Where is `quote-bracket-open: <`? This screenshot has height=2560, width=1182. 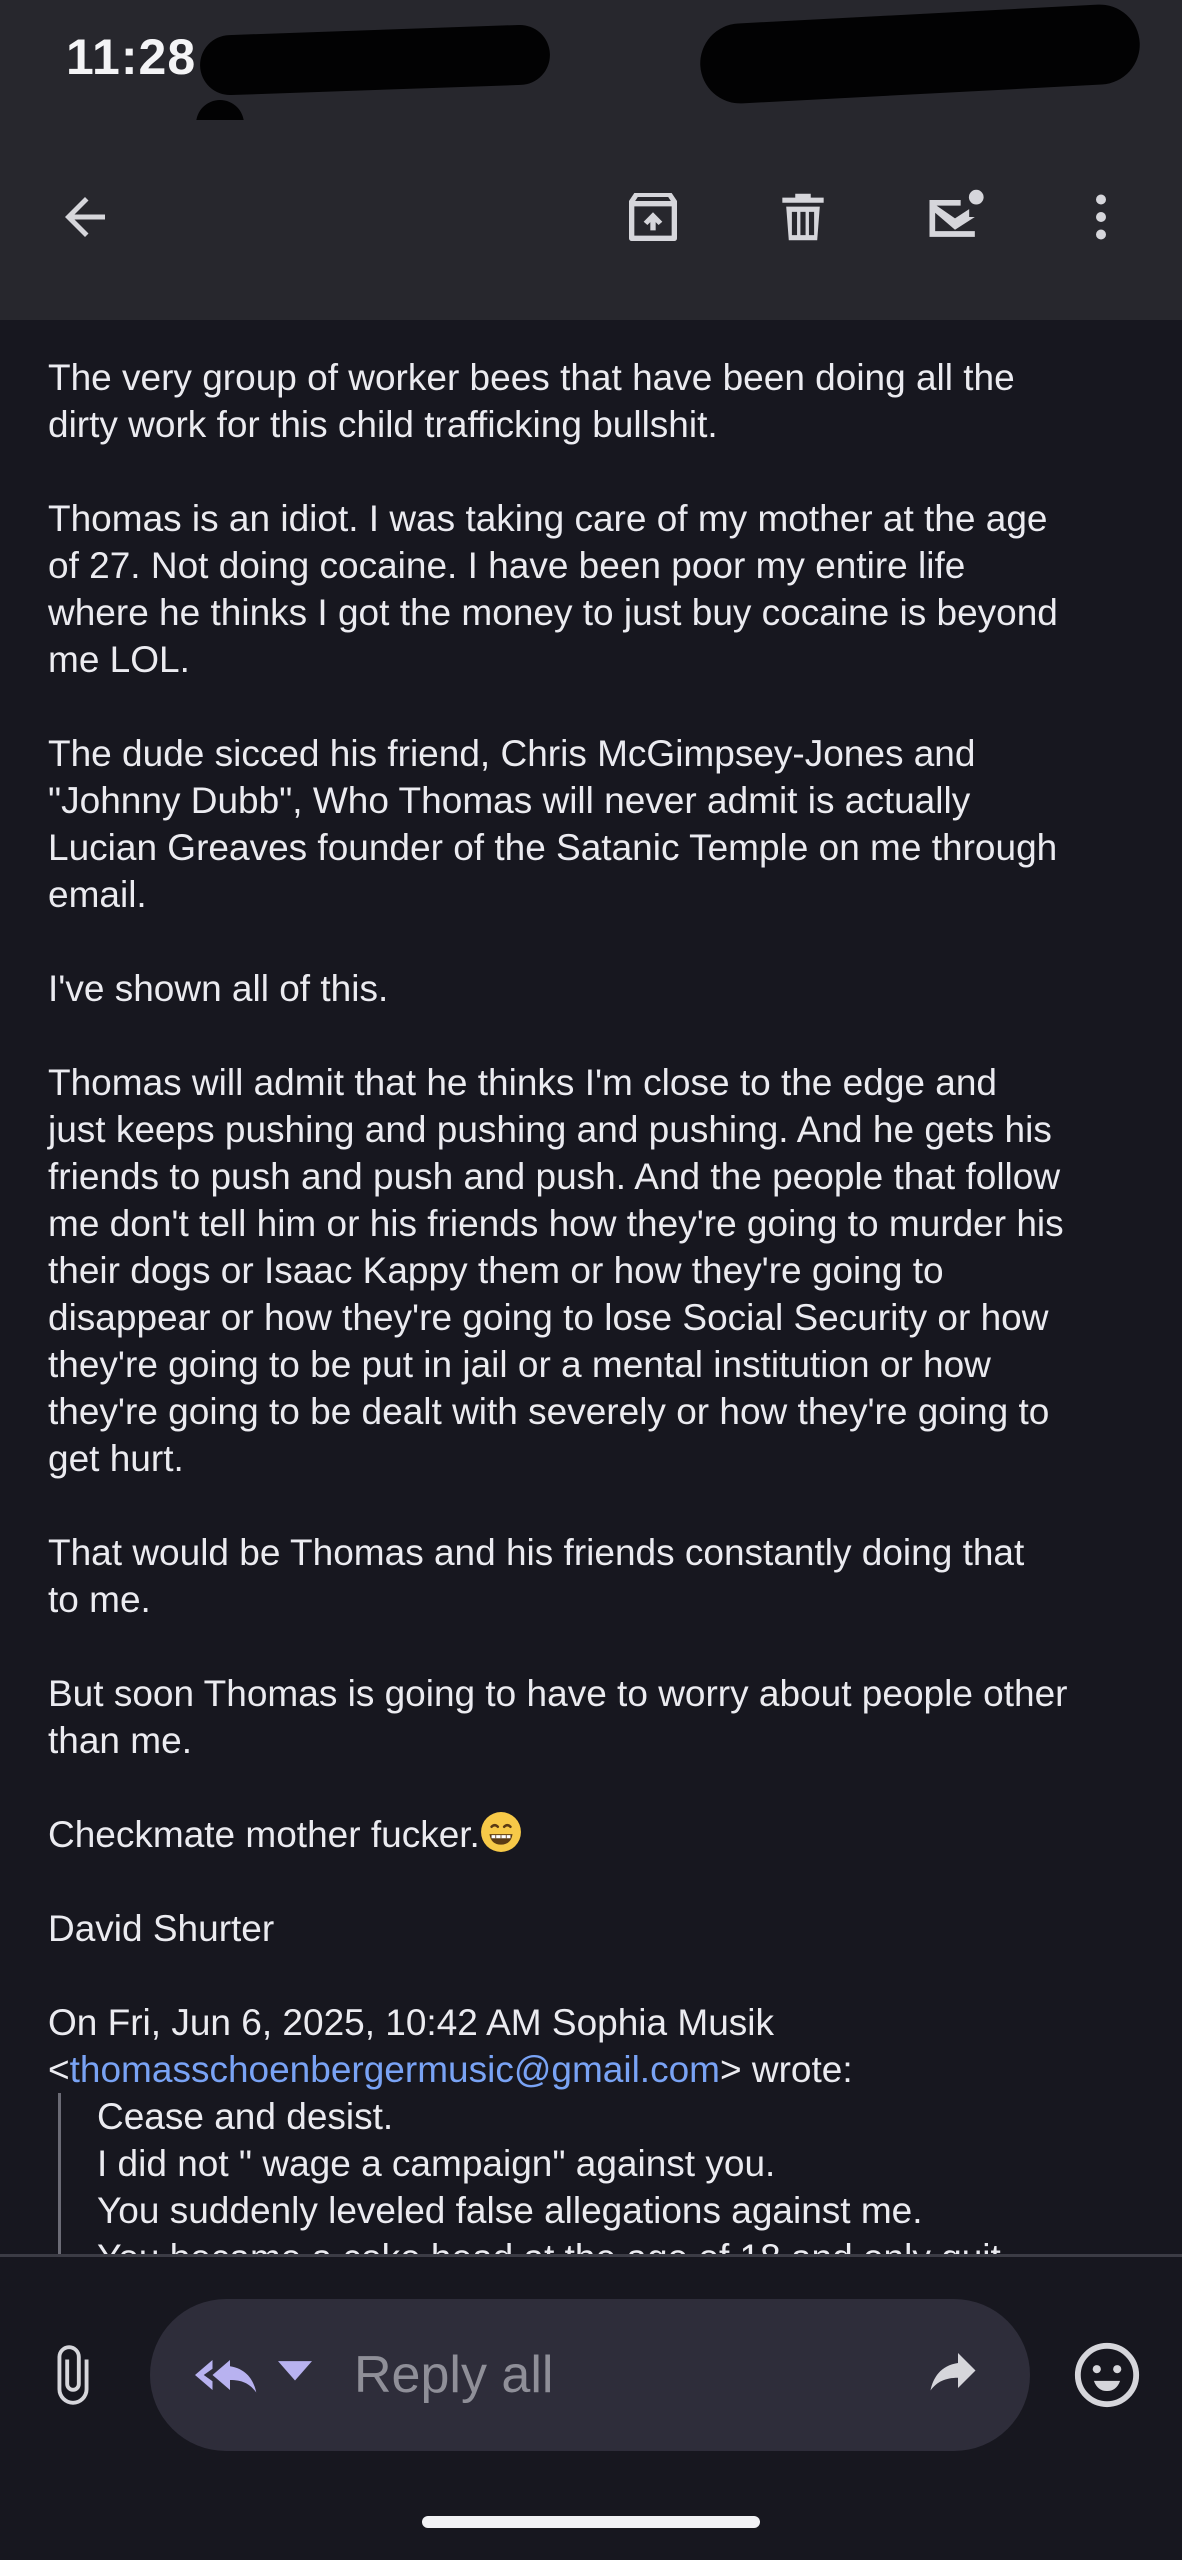 quote-bracket-open: < is located at coordinates (59, 2069).